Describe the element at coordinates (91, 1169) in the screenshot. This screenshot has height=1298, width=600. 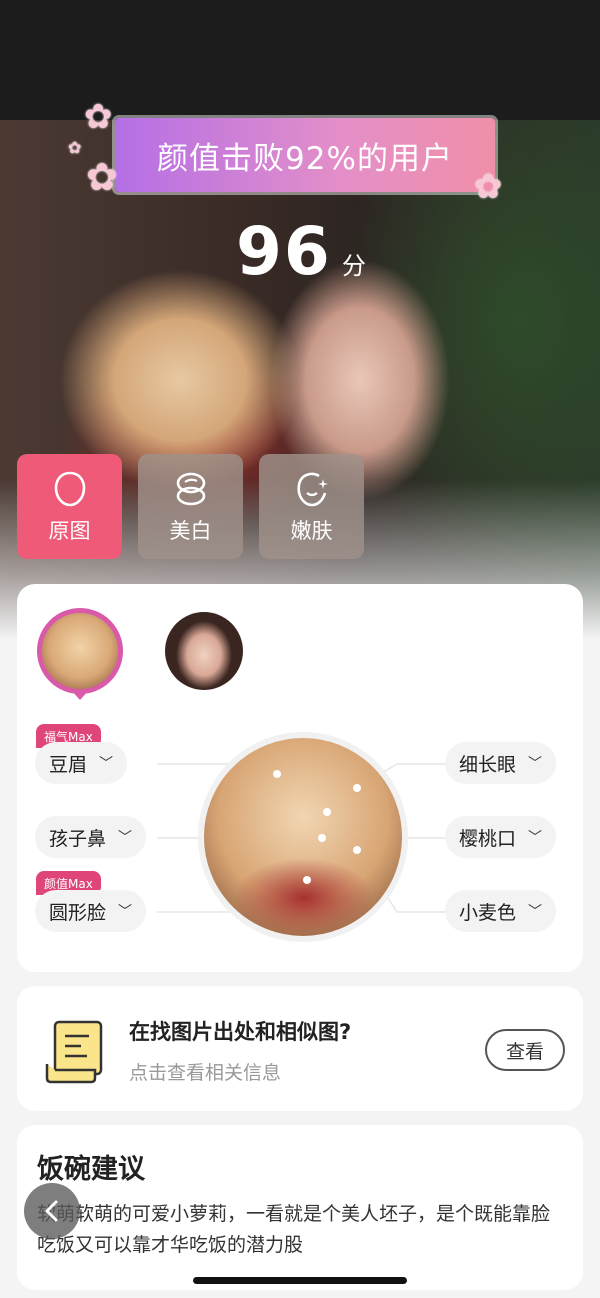
I see `advice-title: 饭碗建议` at that location.